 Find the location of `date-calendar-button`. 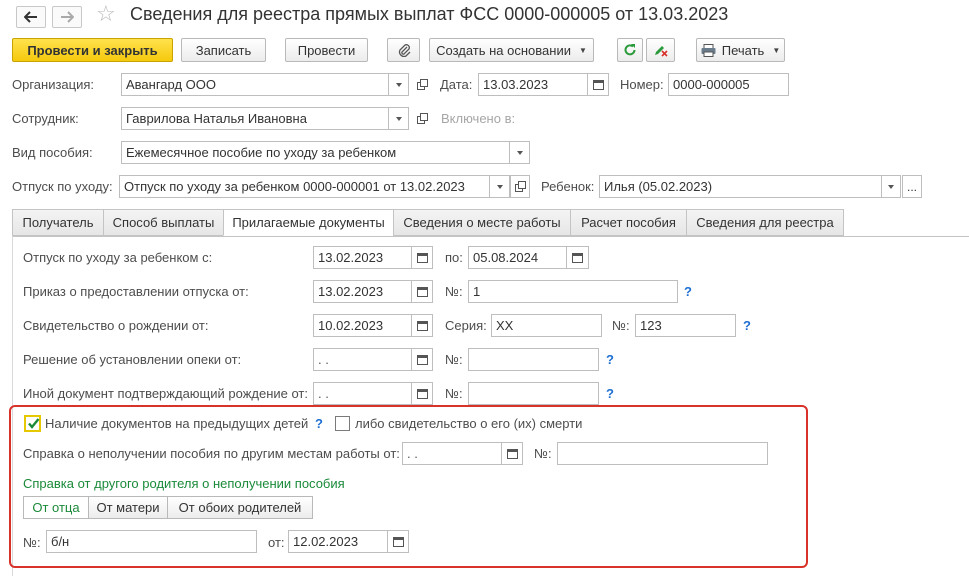

date-calendar-button is located at coordinates (598, 84).